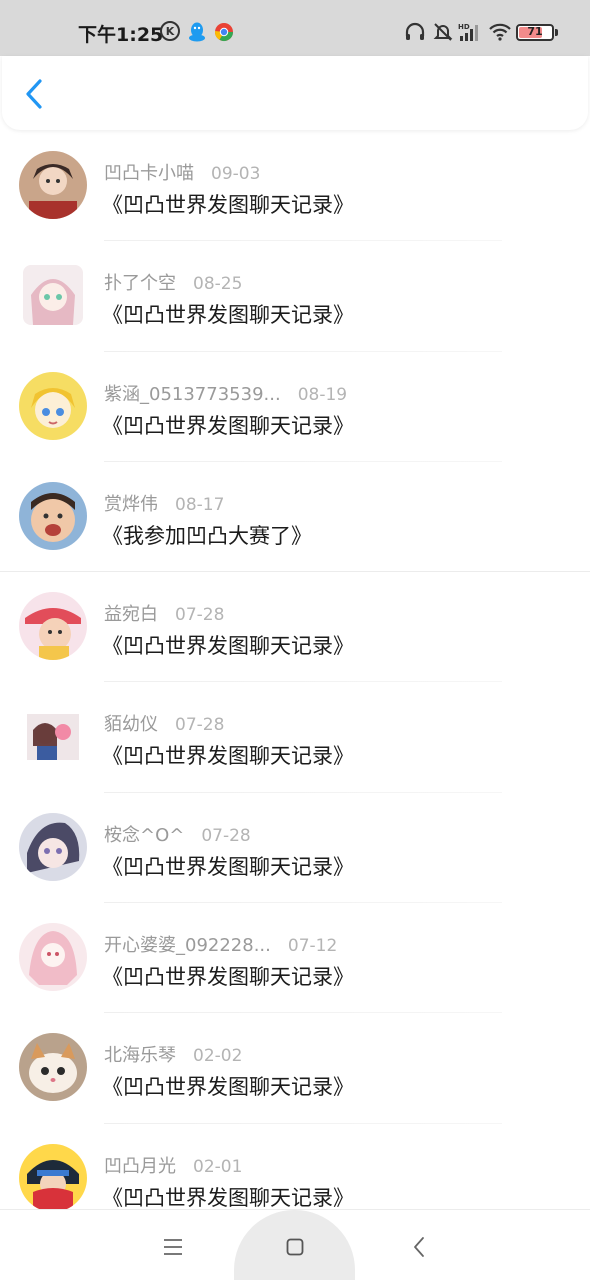 This screenshot has width=590, height=1280. What do you see at coordinates (207, 535) in the screenshot?
I see `record-title: 《我参加凹凸大赛了》` at bounding box center [207, 535].